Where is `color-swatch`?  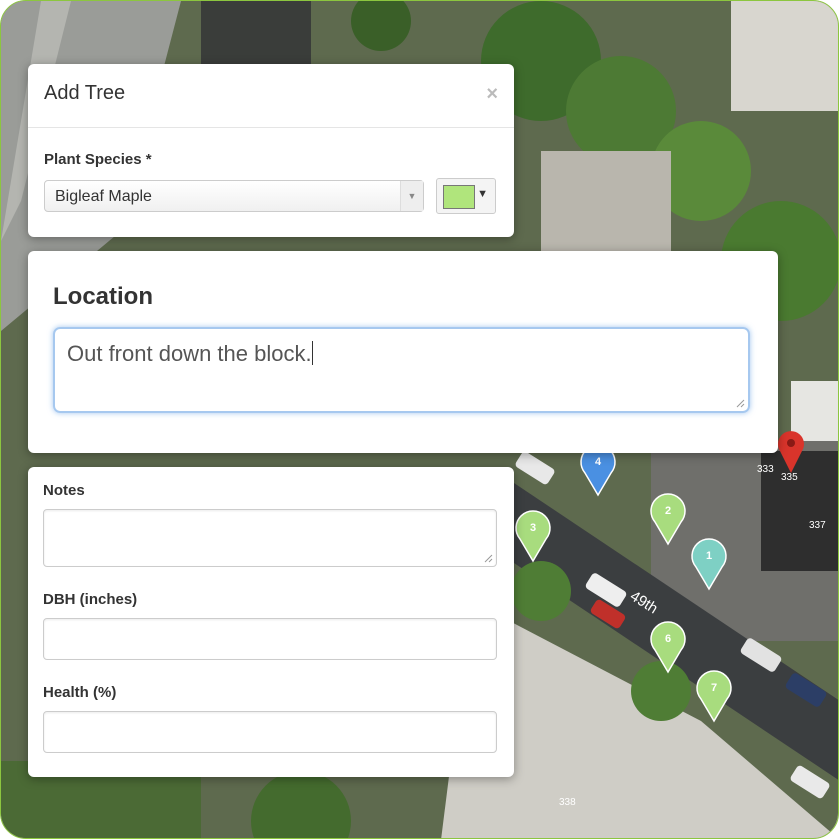
color-swatch is located at coordinates (459, 197).